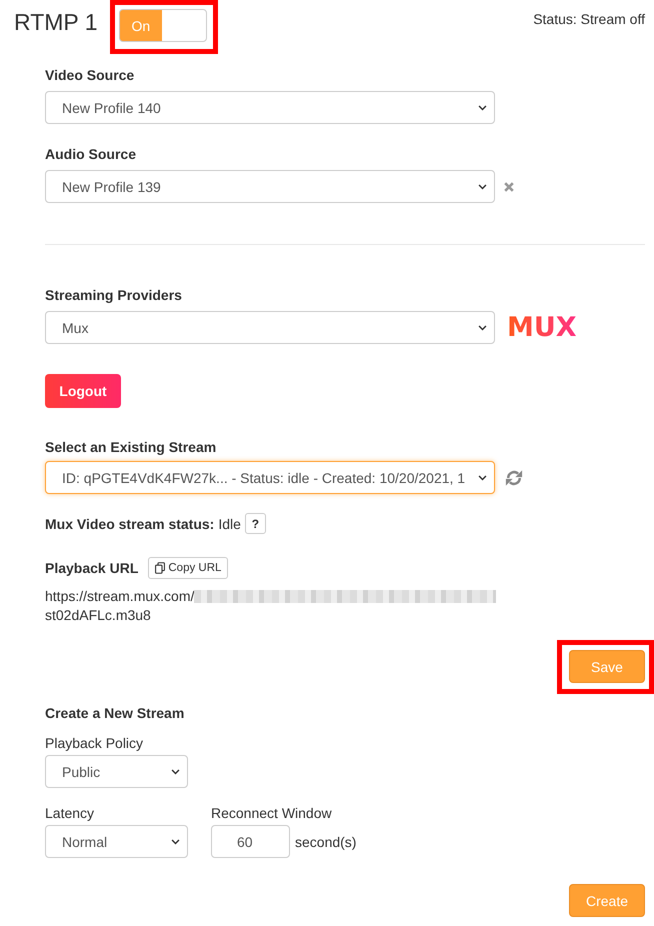 The image size is (654, 926). I want to click on unit-label: second(s), so click(325, 842).